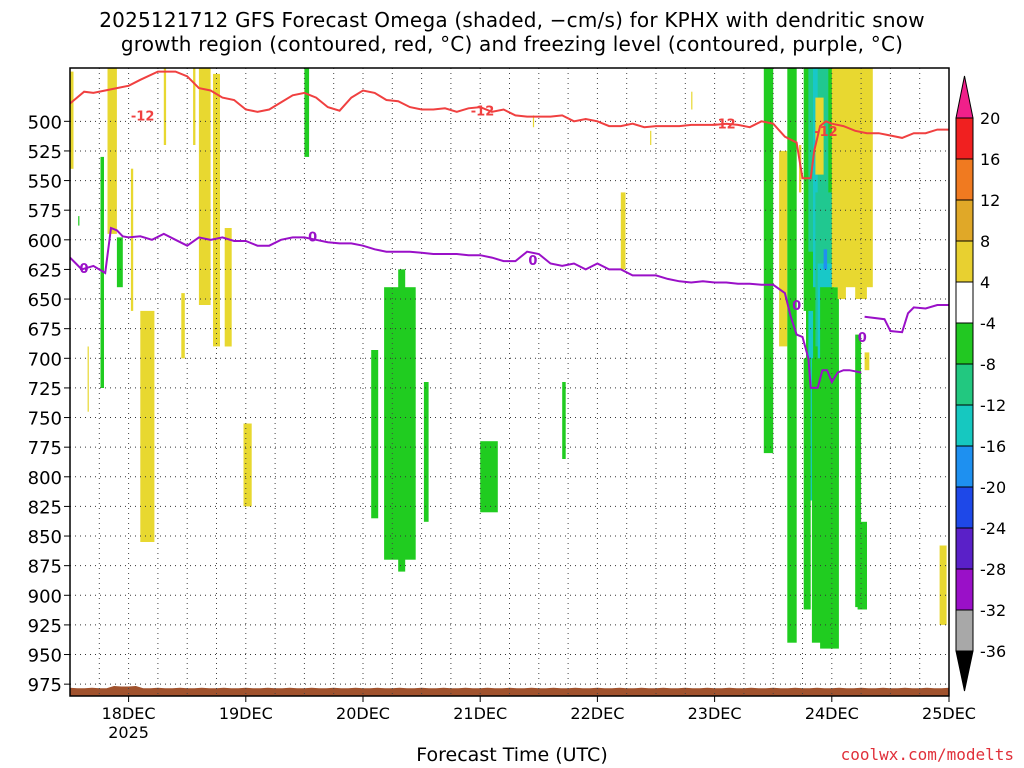  Describe the element at coordinates (988, 364) in the screenshot. I see `colorbar-label: -8` at that location.